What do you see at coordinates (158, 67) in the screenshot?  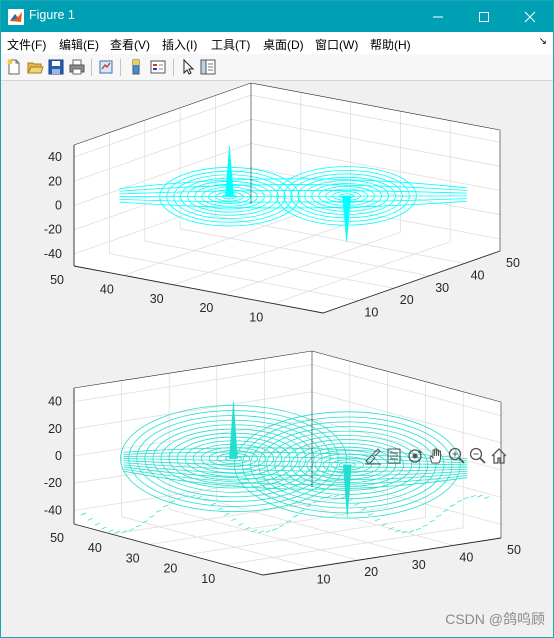 I see `legend-icon` at bounding box center [158, 67].